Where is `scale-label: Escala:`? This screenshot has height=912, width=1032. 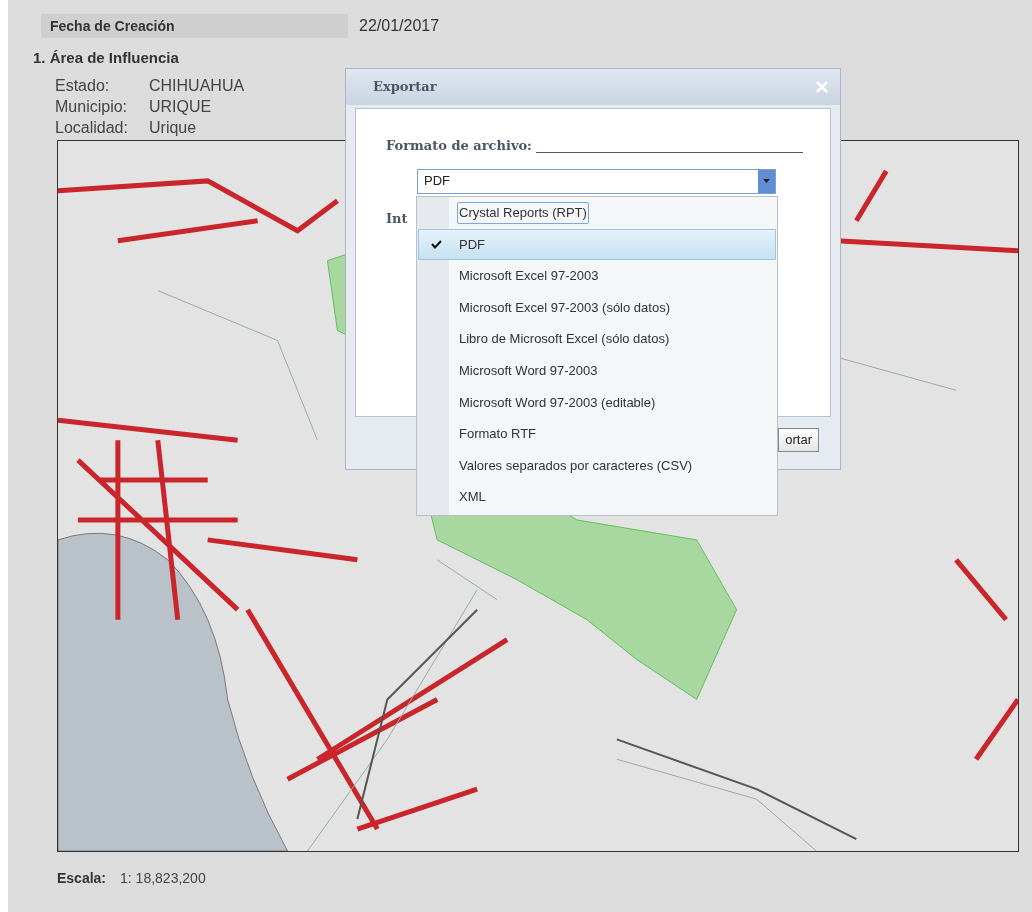 scale-label: Escala: is located at coordinates (82, 878).